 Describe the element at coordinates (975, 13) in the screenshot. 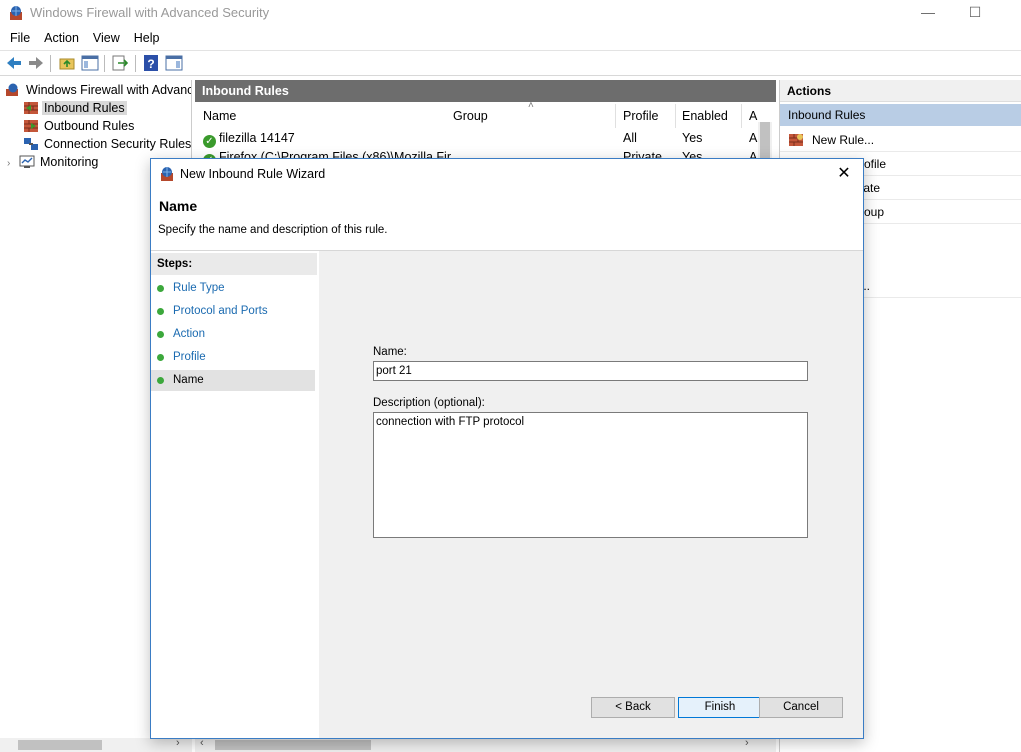

I see `maximize-button: ☐` at that location.